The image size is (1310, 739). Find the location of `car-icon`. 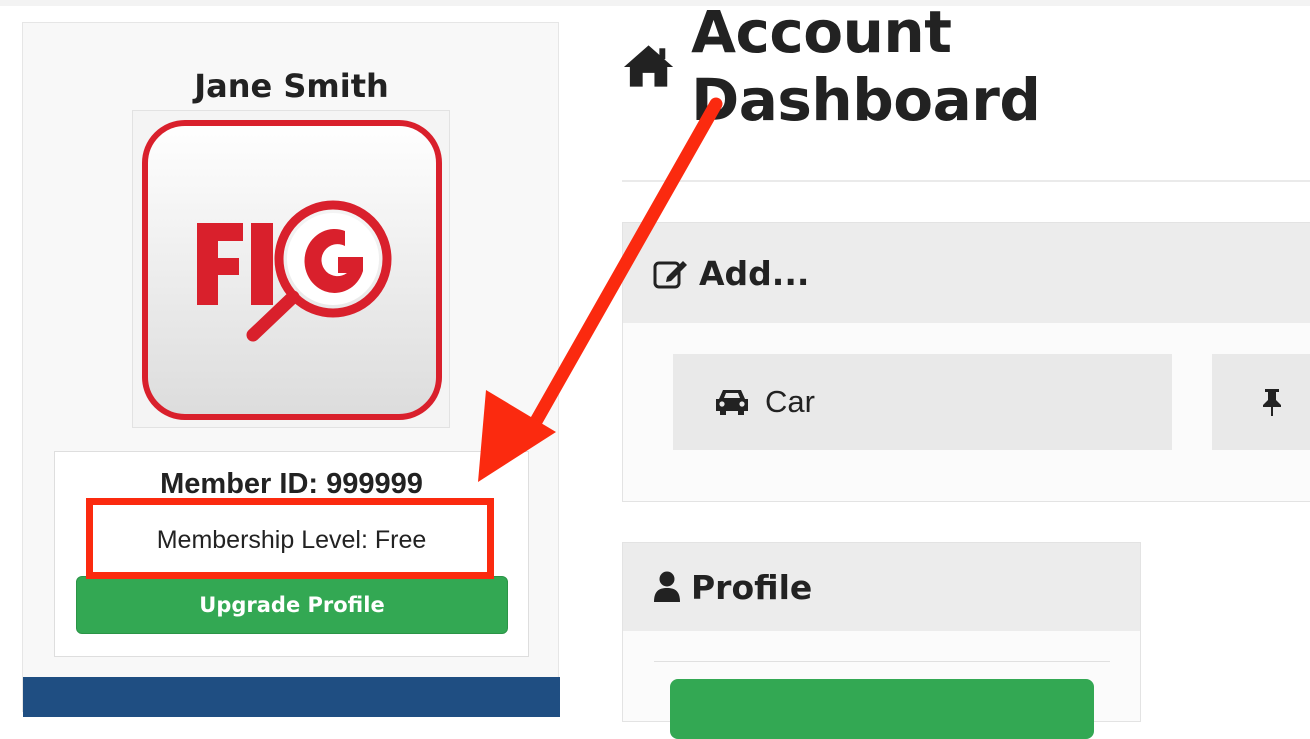

car-icon is located at coordinates (732, 402).